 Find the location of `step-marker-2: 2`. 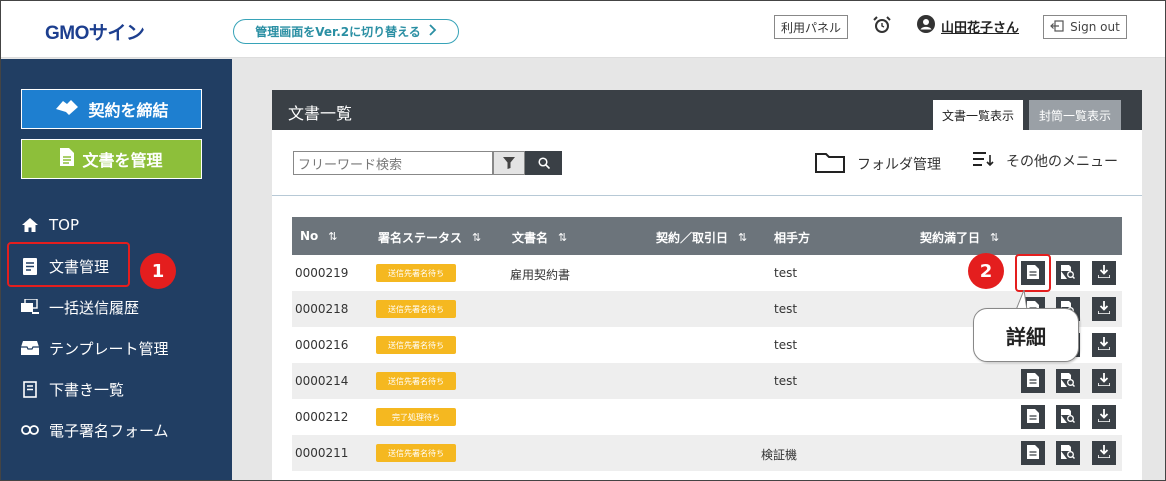

step-marker-2: 2 is located at coordinates (986, 271).